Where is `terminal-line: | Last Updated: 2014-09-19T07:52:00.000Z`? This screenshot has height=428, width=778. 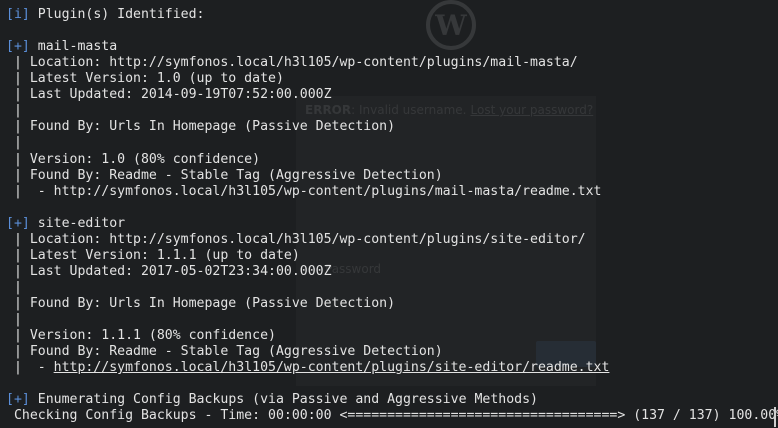 terminal-line: | Last Updated: 2014-09-19T07:52:00.000Z is located at coordinates (169, 95).